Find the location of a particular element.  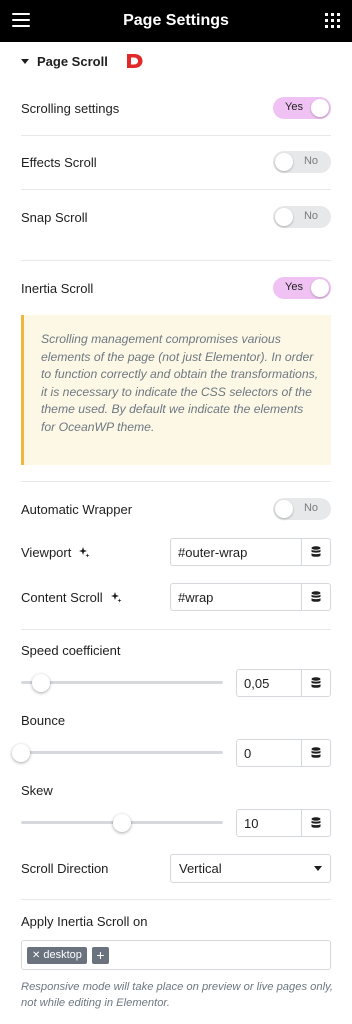

inertia-scroll-row: Inertia Scroll Yes is located at coordinates (176, 288).